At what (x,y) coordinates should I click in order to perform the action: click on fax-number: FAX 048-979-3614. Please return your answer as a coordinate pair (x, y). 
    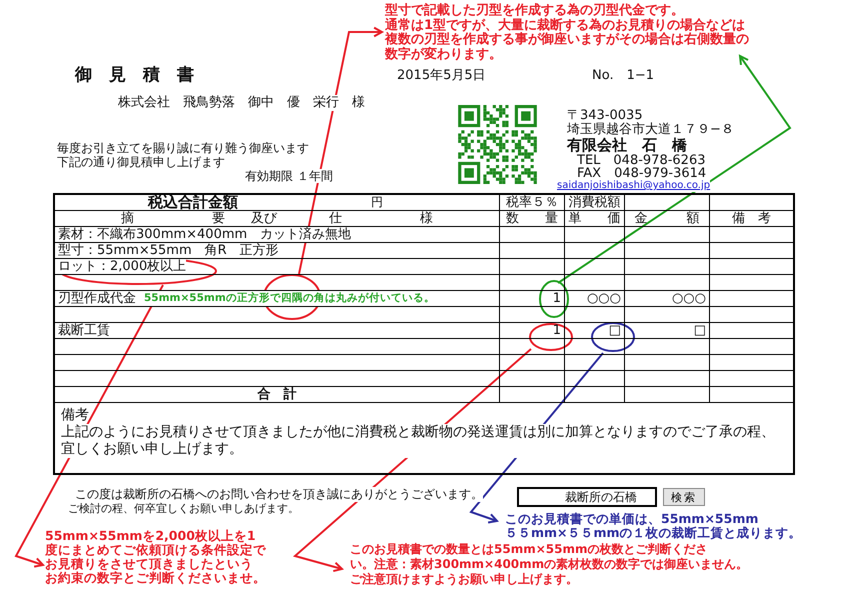
    Looking at the image, I should click on (641, 173).